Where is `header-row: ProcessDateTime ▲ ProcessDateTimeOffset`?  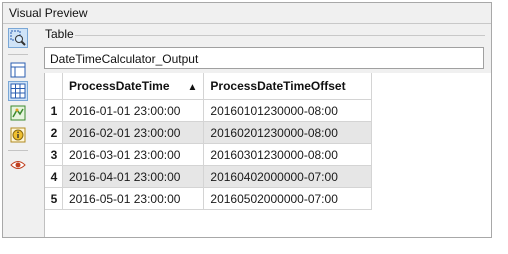
header-row: ProcessDateTime ▲ ProcessDateTimeOffset is located at coordinates (209, 86).